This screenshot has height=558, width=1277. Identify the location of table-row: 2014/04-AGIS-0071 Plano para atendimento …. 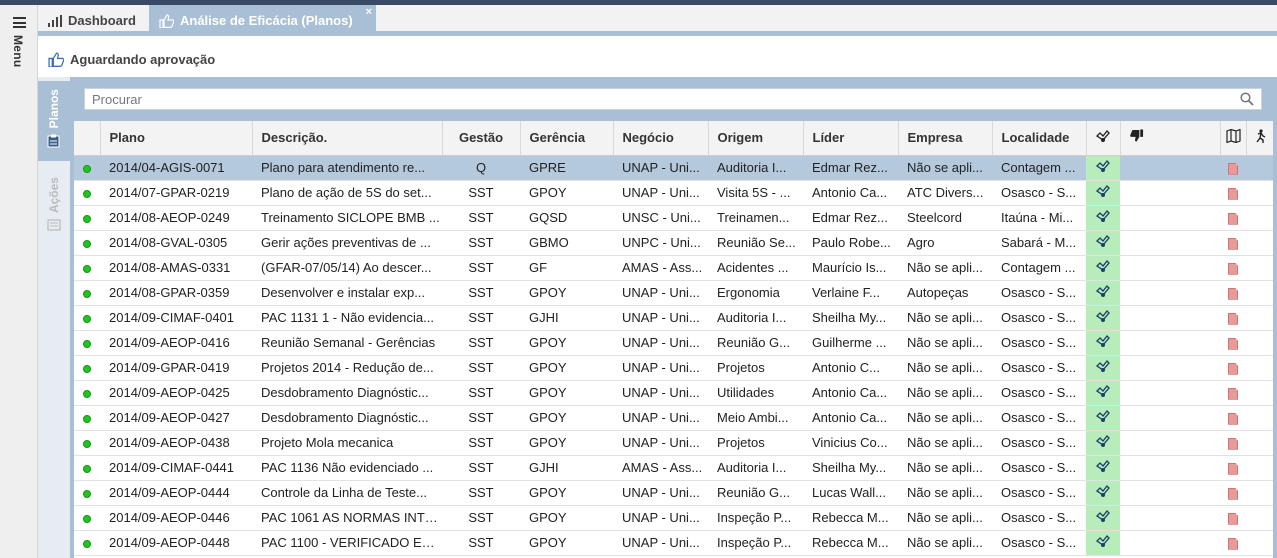
(673, 168).